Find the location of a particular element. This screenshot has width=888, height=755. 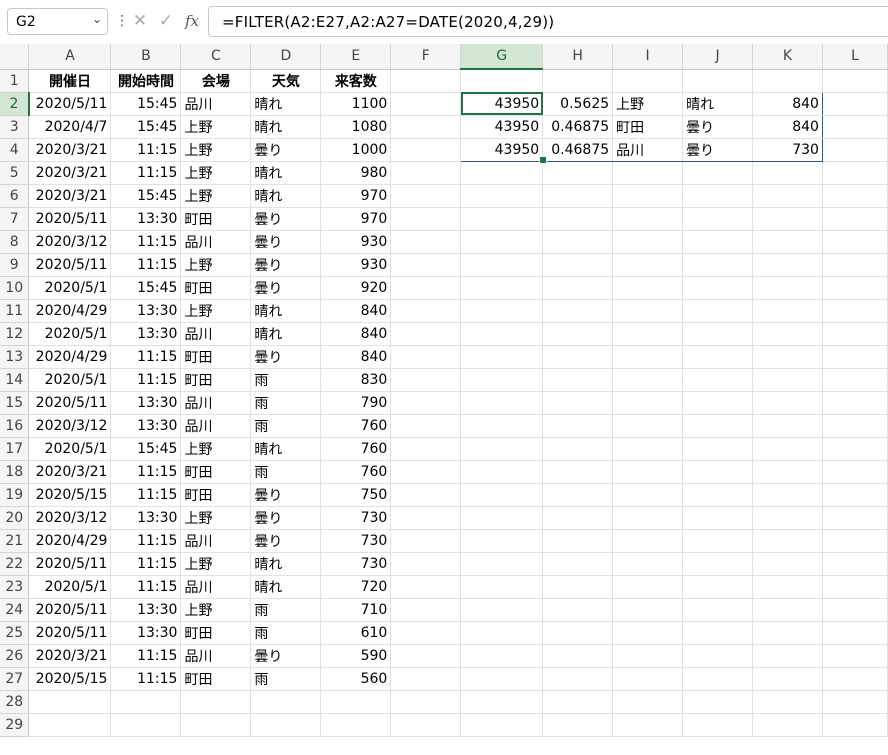

cell-h10 is located at coordinates (578, 288).